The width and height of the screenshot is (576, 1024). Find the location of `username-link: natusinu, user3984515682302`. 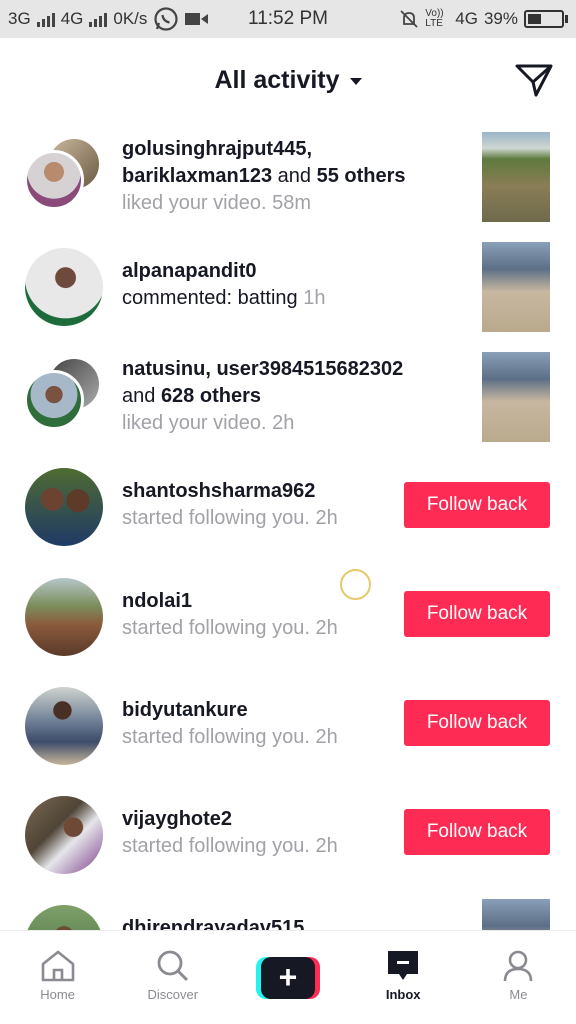

username-link: natusinu, user3984515682302 is located at coordinates (262, 369).